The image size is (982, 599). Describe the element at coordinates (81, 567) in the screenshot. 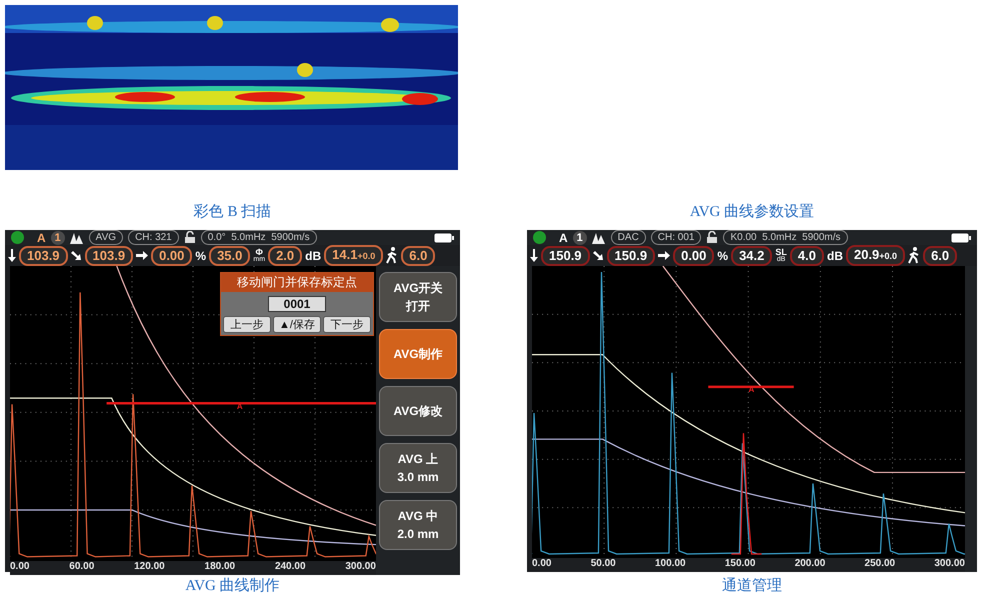

I see `axis-label: 60.00` at that location.